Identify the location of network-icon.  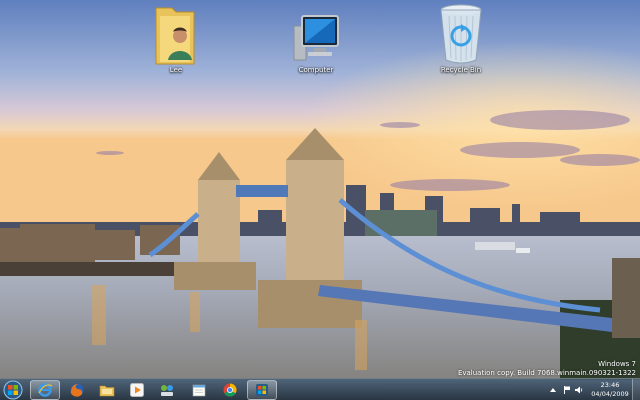
(167, 390).